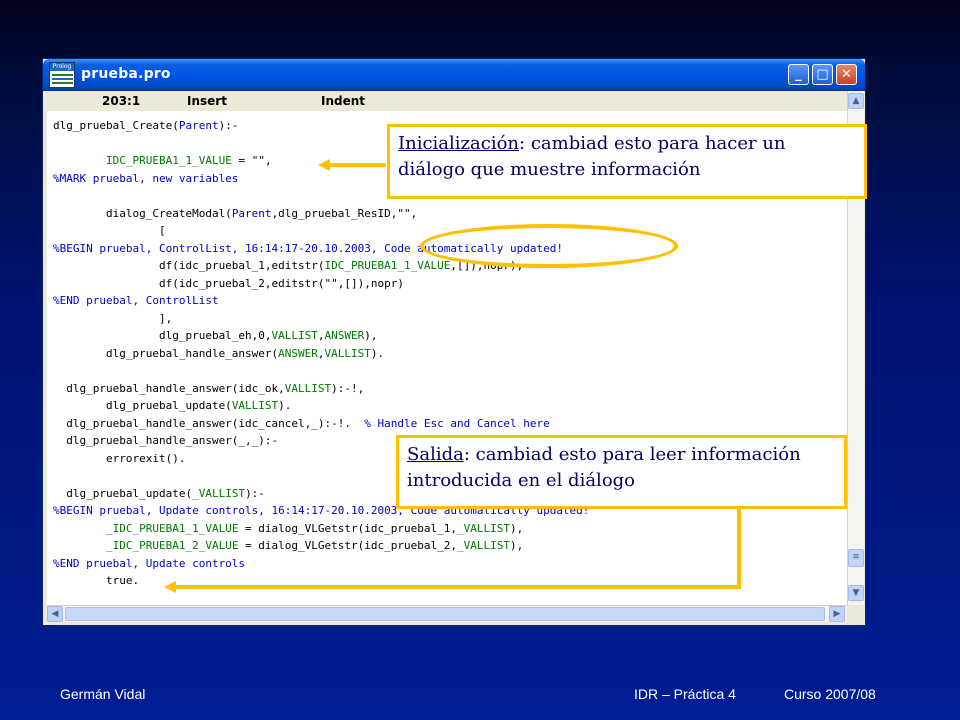  I want to click on code-token: %END pruebal, ControlList, so click(136, 300).